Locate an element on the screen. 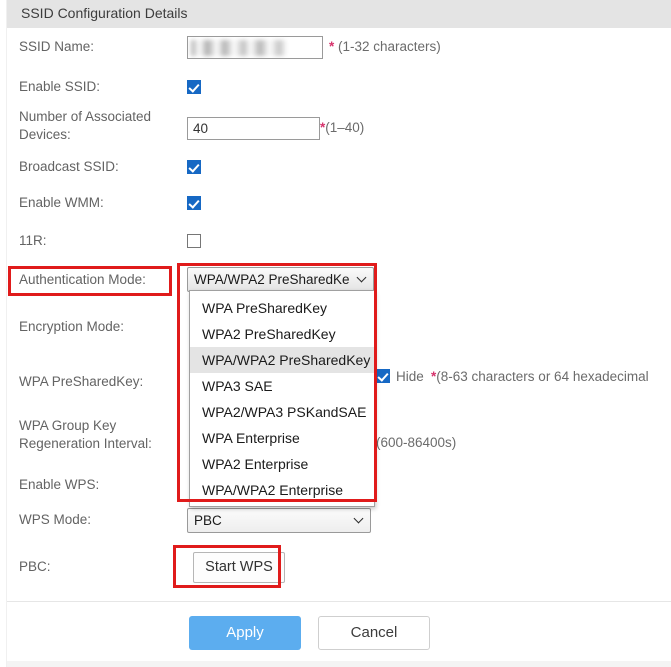 The image size is (671, 667). dropdown-option: WPA2/WPA3 PSKandSAE is located at coordinates (282, 412).